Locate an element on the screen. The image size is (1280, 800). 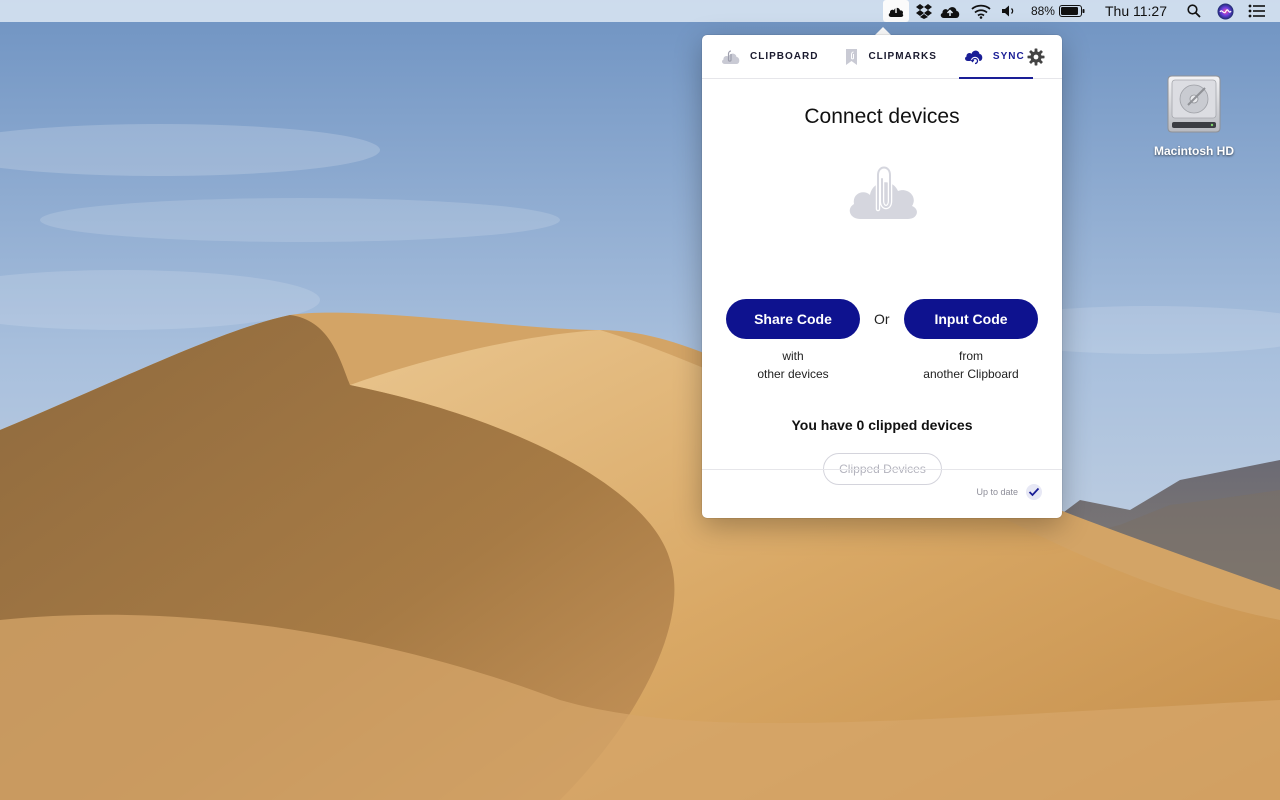
share-code-caption: with other devices is located at coordinates (793, 365).